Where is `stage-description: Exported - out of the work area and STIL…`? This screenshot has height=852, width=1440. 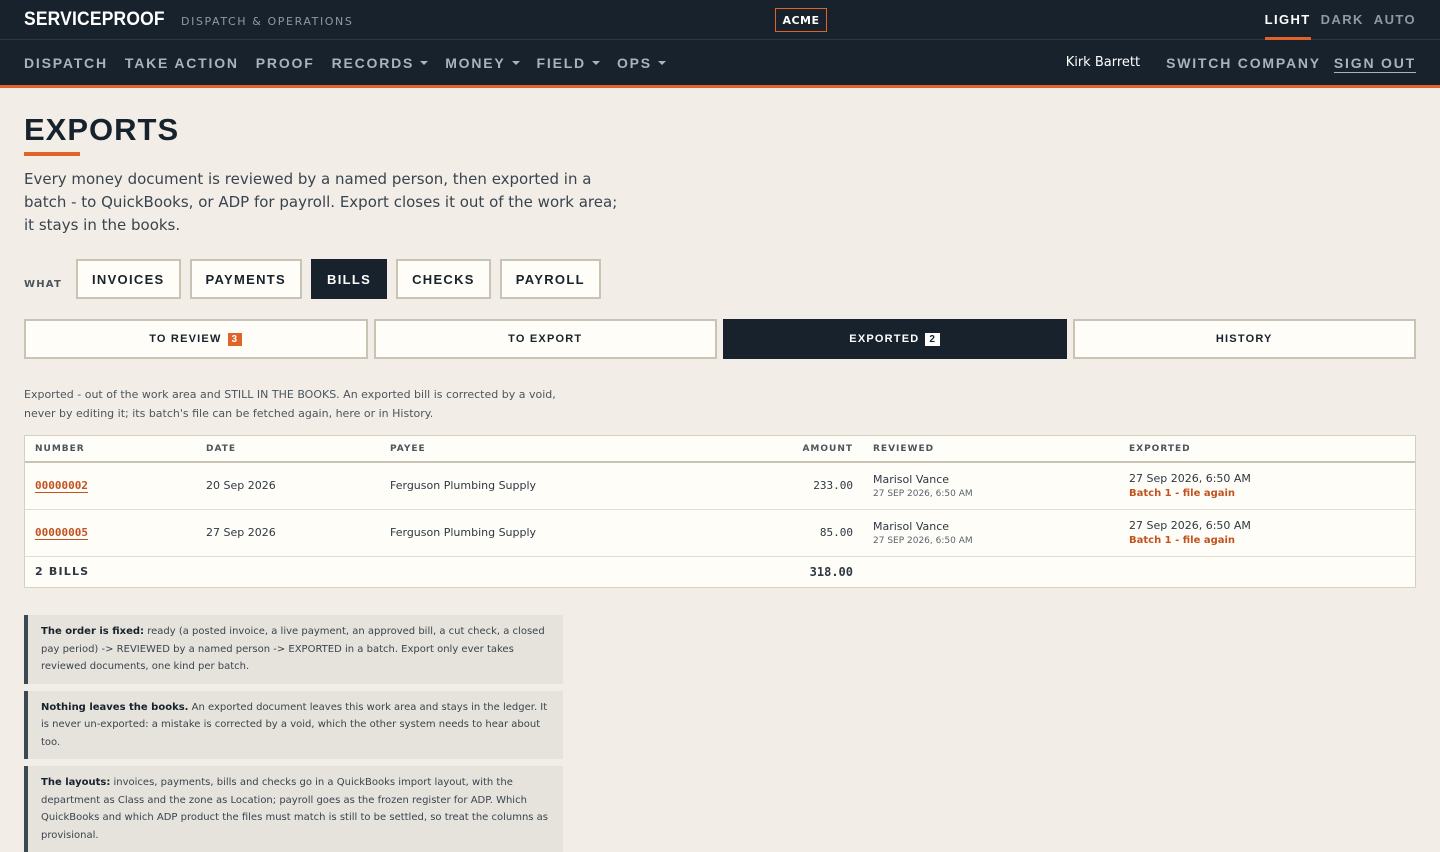
stage-description: Exported - out of the work area and STIL… is located at coordinates (290, 404).